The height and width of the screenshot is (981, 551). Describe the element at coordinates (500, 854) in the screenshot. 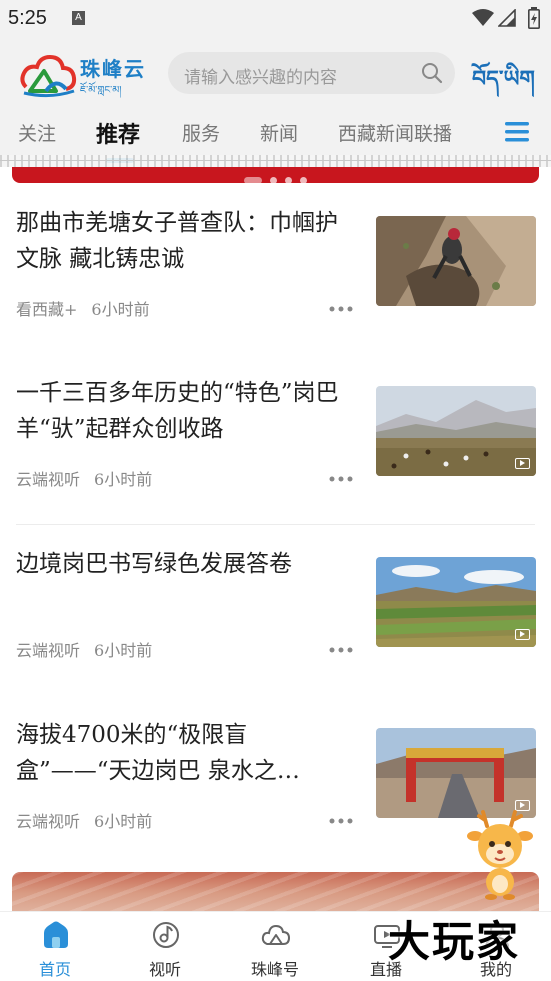

I see `mascot-deer-icon` at that location.